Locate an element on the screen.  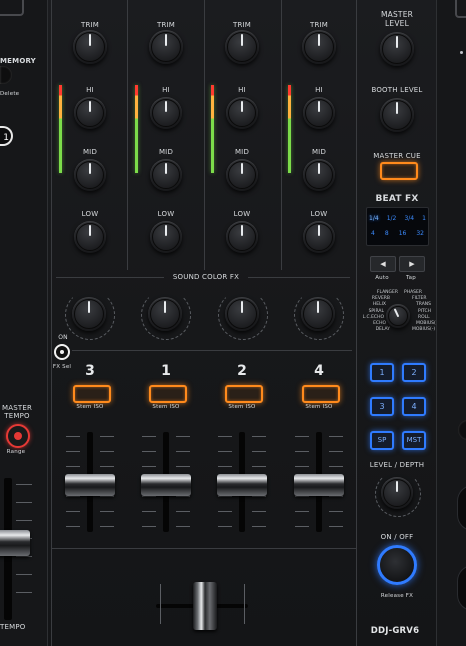
channel-number: 1 is located at coordinates (166, 371).